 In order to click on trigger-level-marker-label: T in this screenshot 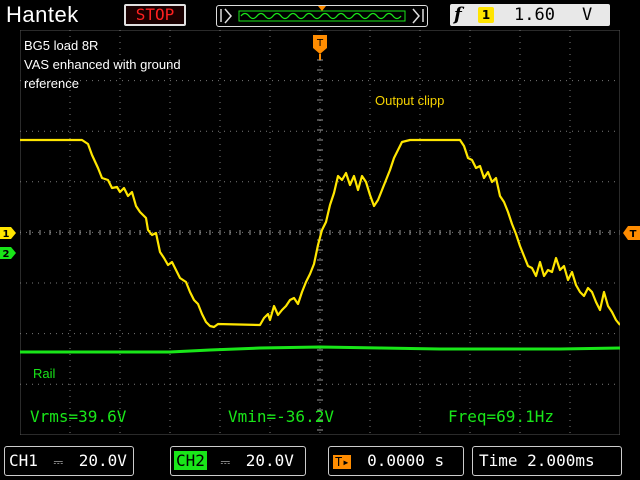, I will do `click(633, 234)`.